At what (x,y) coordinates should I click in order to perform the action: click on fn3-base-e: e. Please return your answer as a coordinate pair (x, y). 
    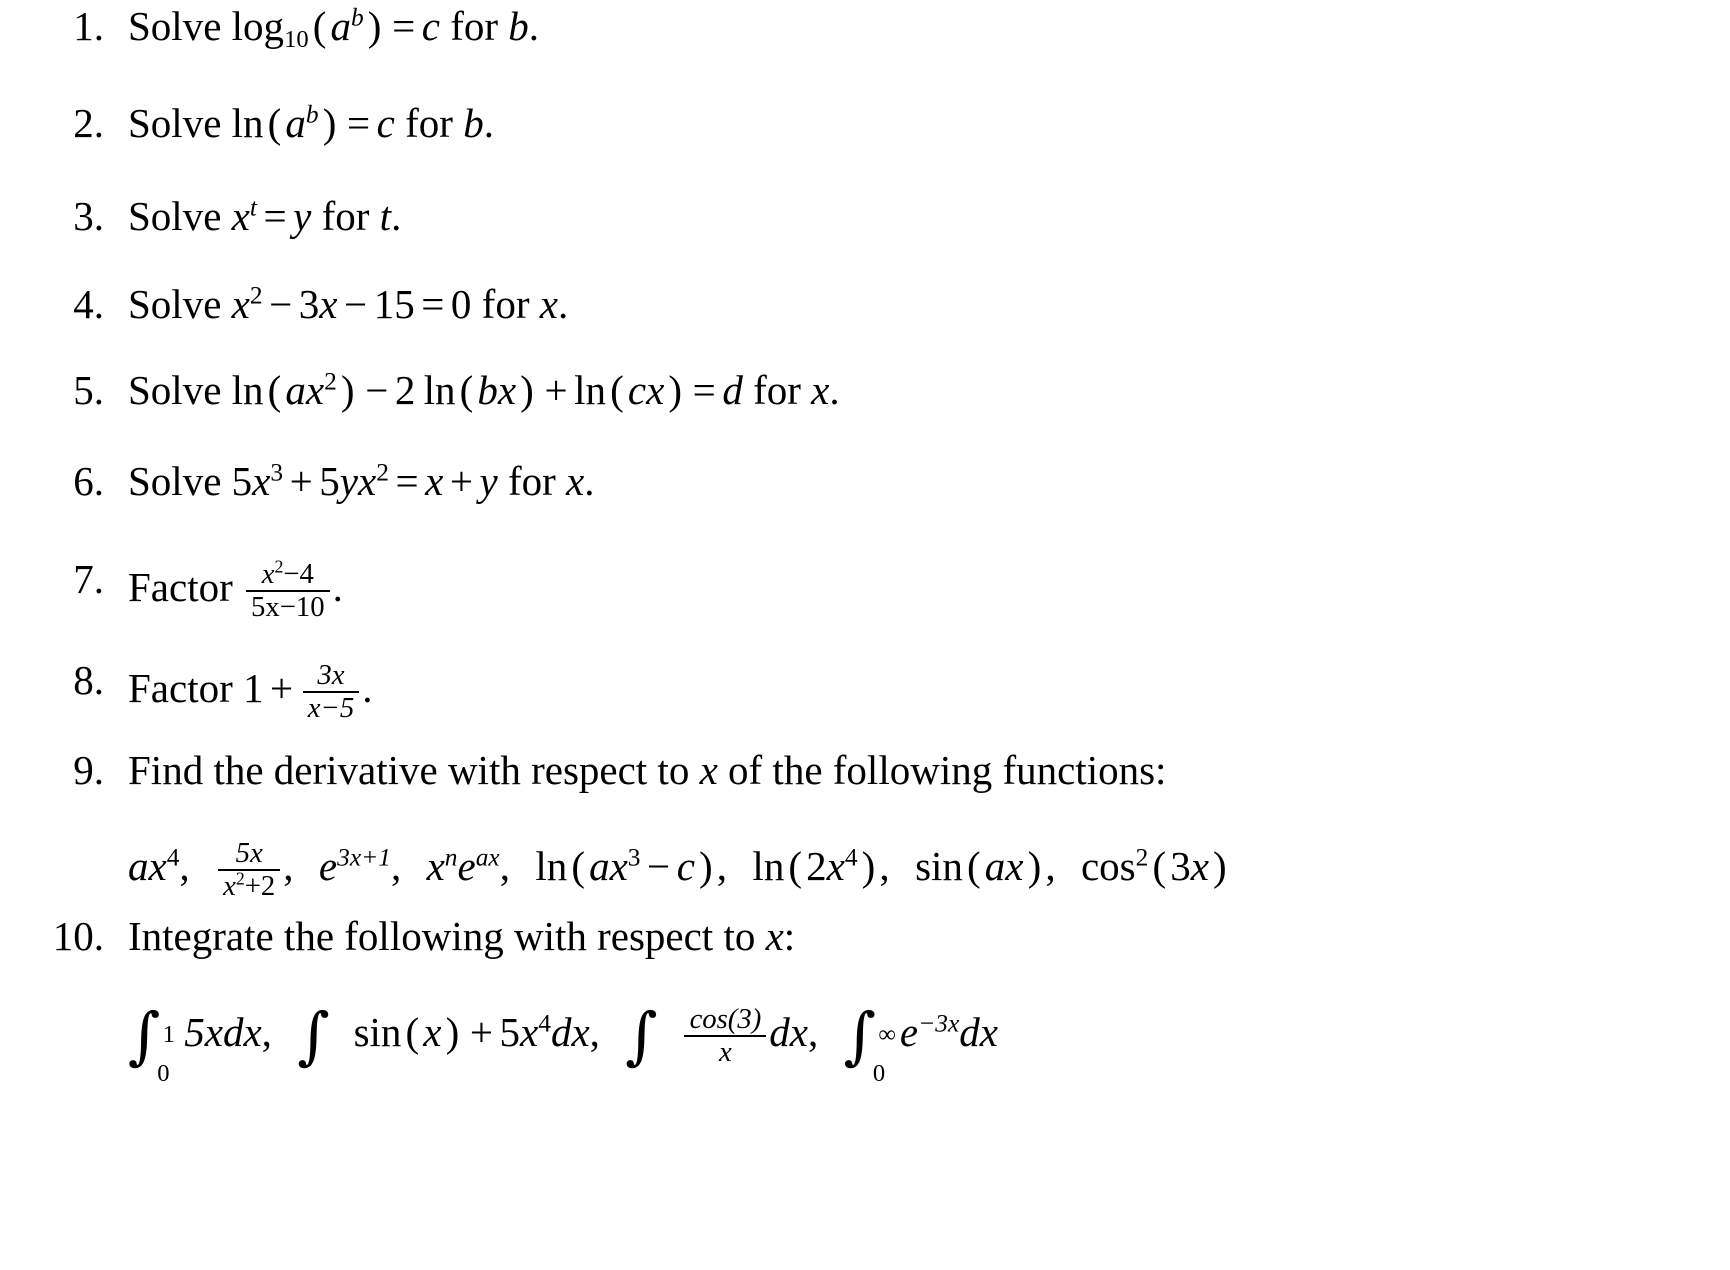
    Looking at the image, I should click on (328, 866).